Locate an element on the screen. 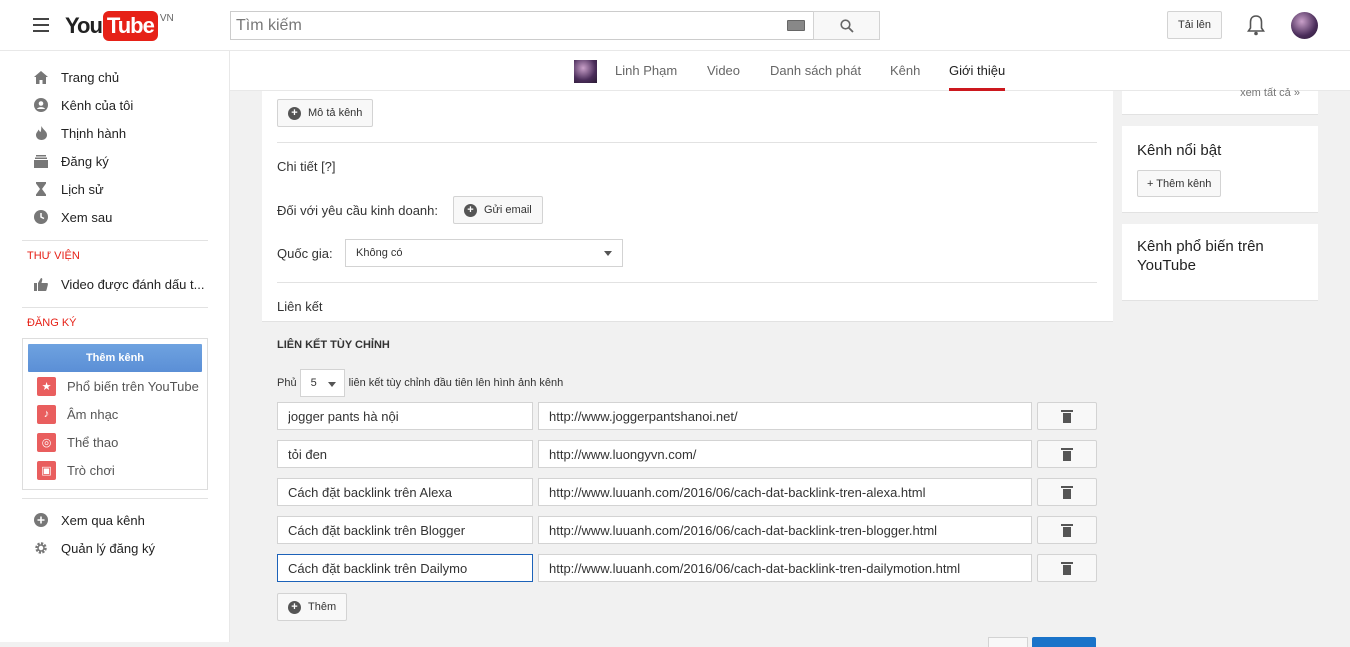 This screenshot has height=647, width=1350. add-link-button: + Thêm is located at coordinates (312, 607).